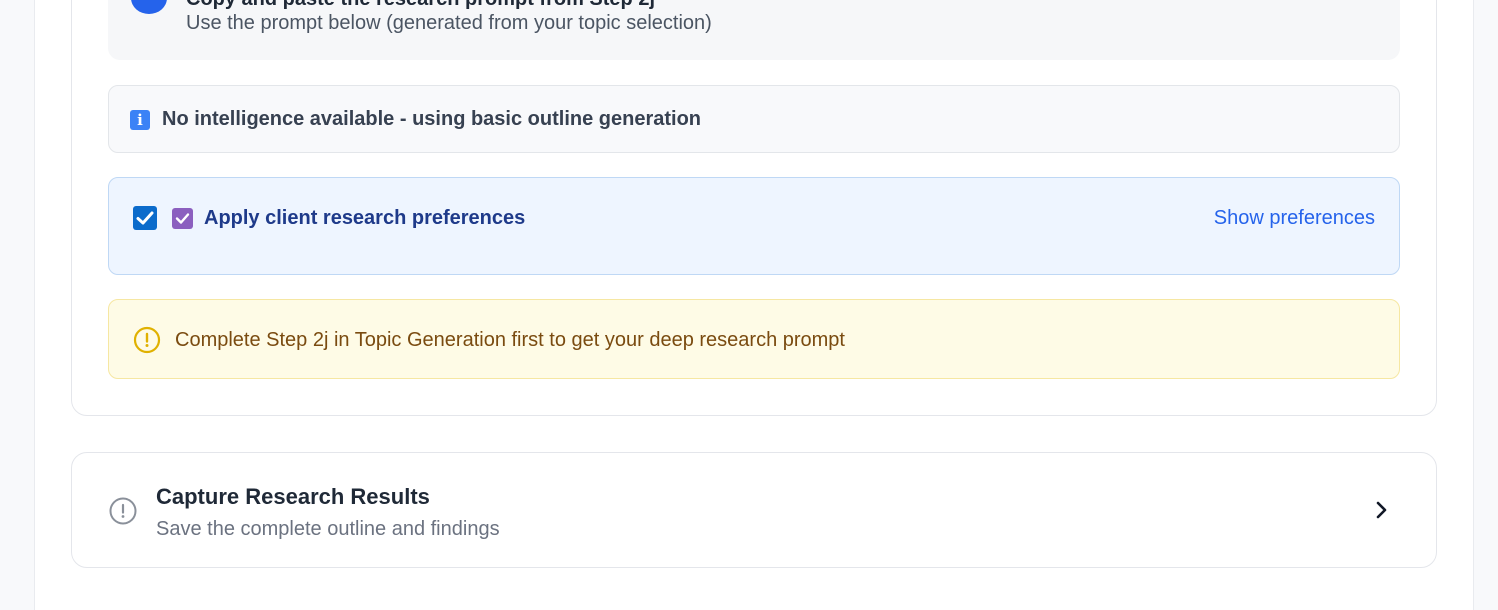  Describe the element at coordinates (140, 120) in the screenshot. I see `info-icon: i` at that location.